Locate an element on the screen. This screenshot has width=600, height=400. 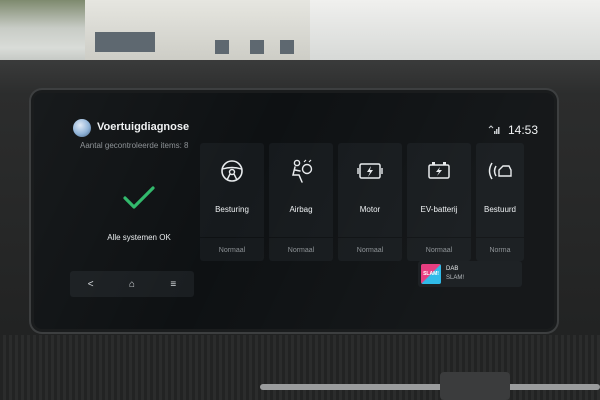
menu-button: ≡ is located at coordinates (173, 284).